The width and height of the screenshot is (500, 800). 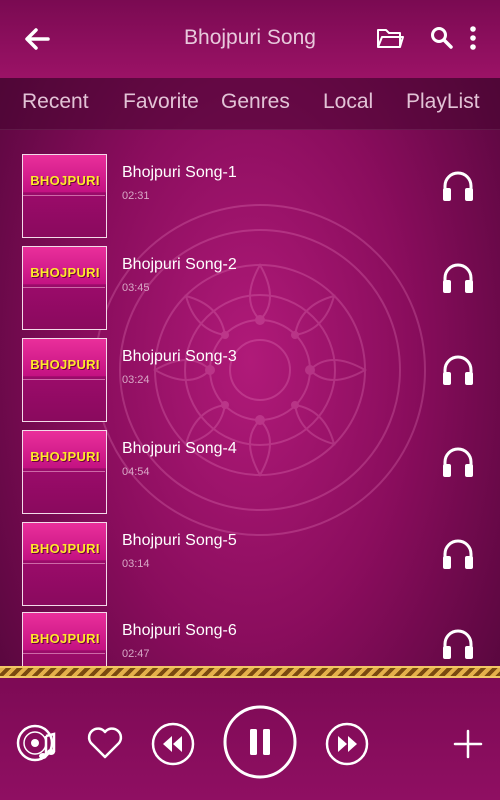 I want to click on tab-genres: Genres, so click(x=255, y=102).